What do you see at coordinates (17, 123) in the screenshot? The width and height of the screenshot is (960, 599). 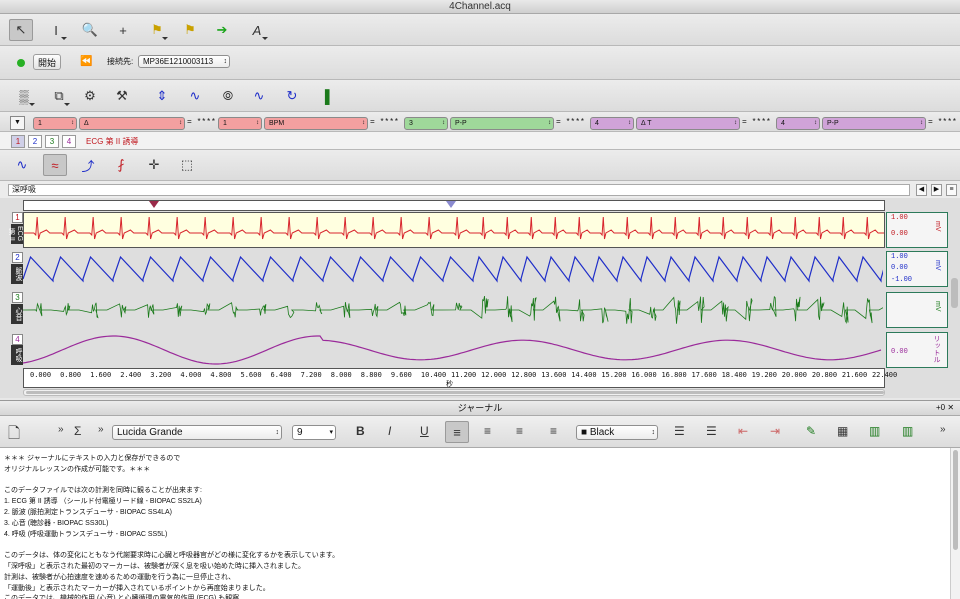 I see `measure-menu-button: ▼` at bounding box center [17, 123].